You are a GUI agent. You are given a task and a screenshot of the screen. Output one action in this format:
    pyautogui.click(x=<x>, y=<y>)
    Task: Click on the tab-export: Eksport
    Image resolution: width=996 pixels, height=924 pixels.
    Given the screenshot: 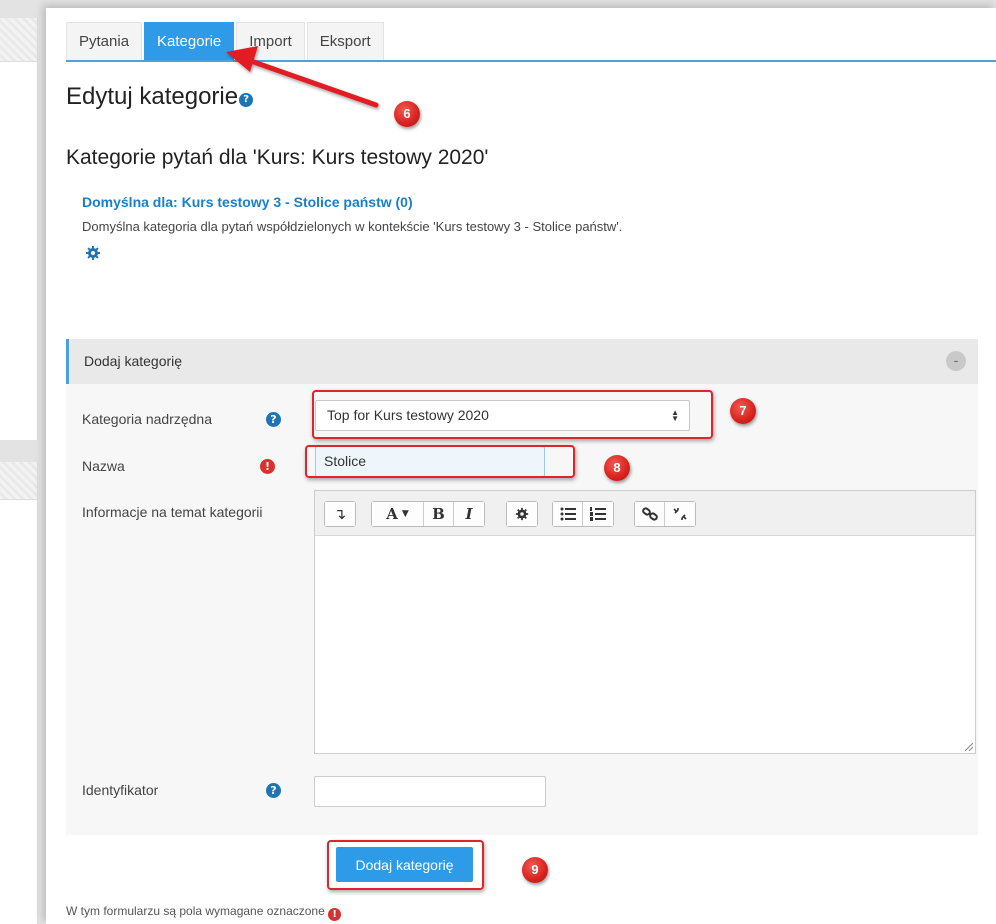 What is the action you would take?
    pyautogui.click(x=345, y=41)
    